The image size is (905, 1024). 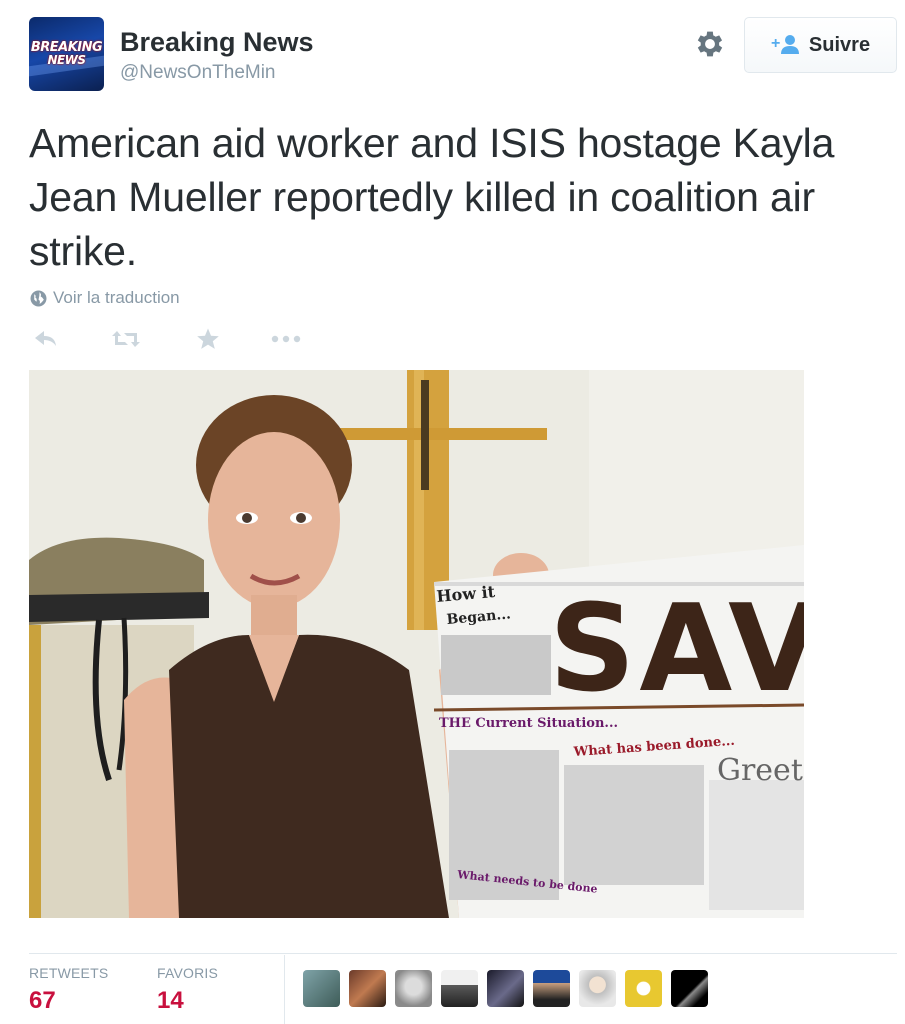 I want to click on avatar: BREAKING NEWS, so click(x=66, y=54).